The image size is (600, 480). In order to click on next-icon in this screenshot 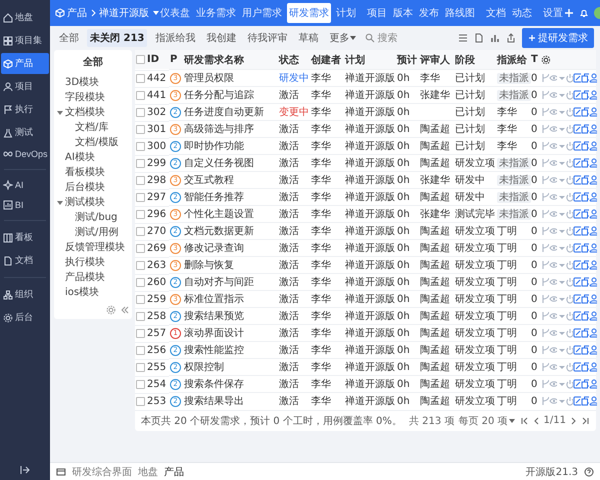, I will do `click(574, 421)`.